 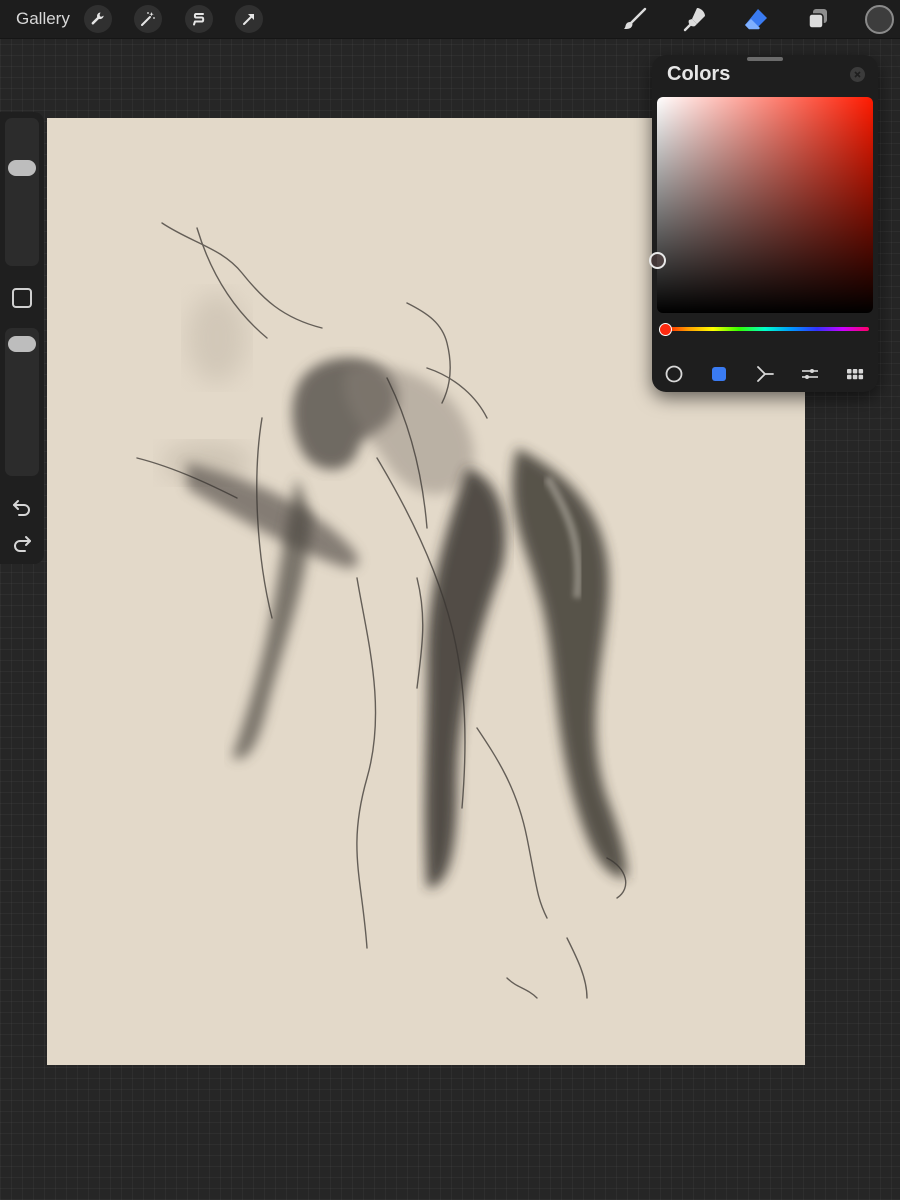 What do you see at coordinates (22, 344) in the screenshot?
I see `opacity-thumb` at bounding box center [22, 344].